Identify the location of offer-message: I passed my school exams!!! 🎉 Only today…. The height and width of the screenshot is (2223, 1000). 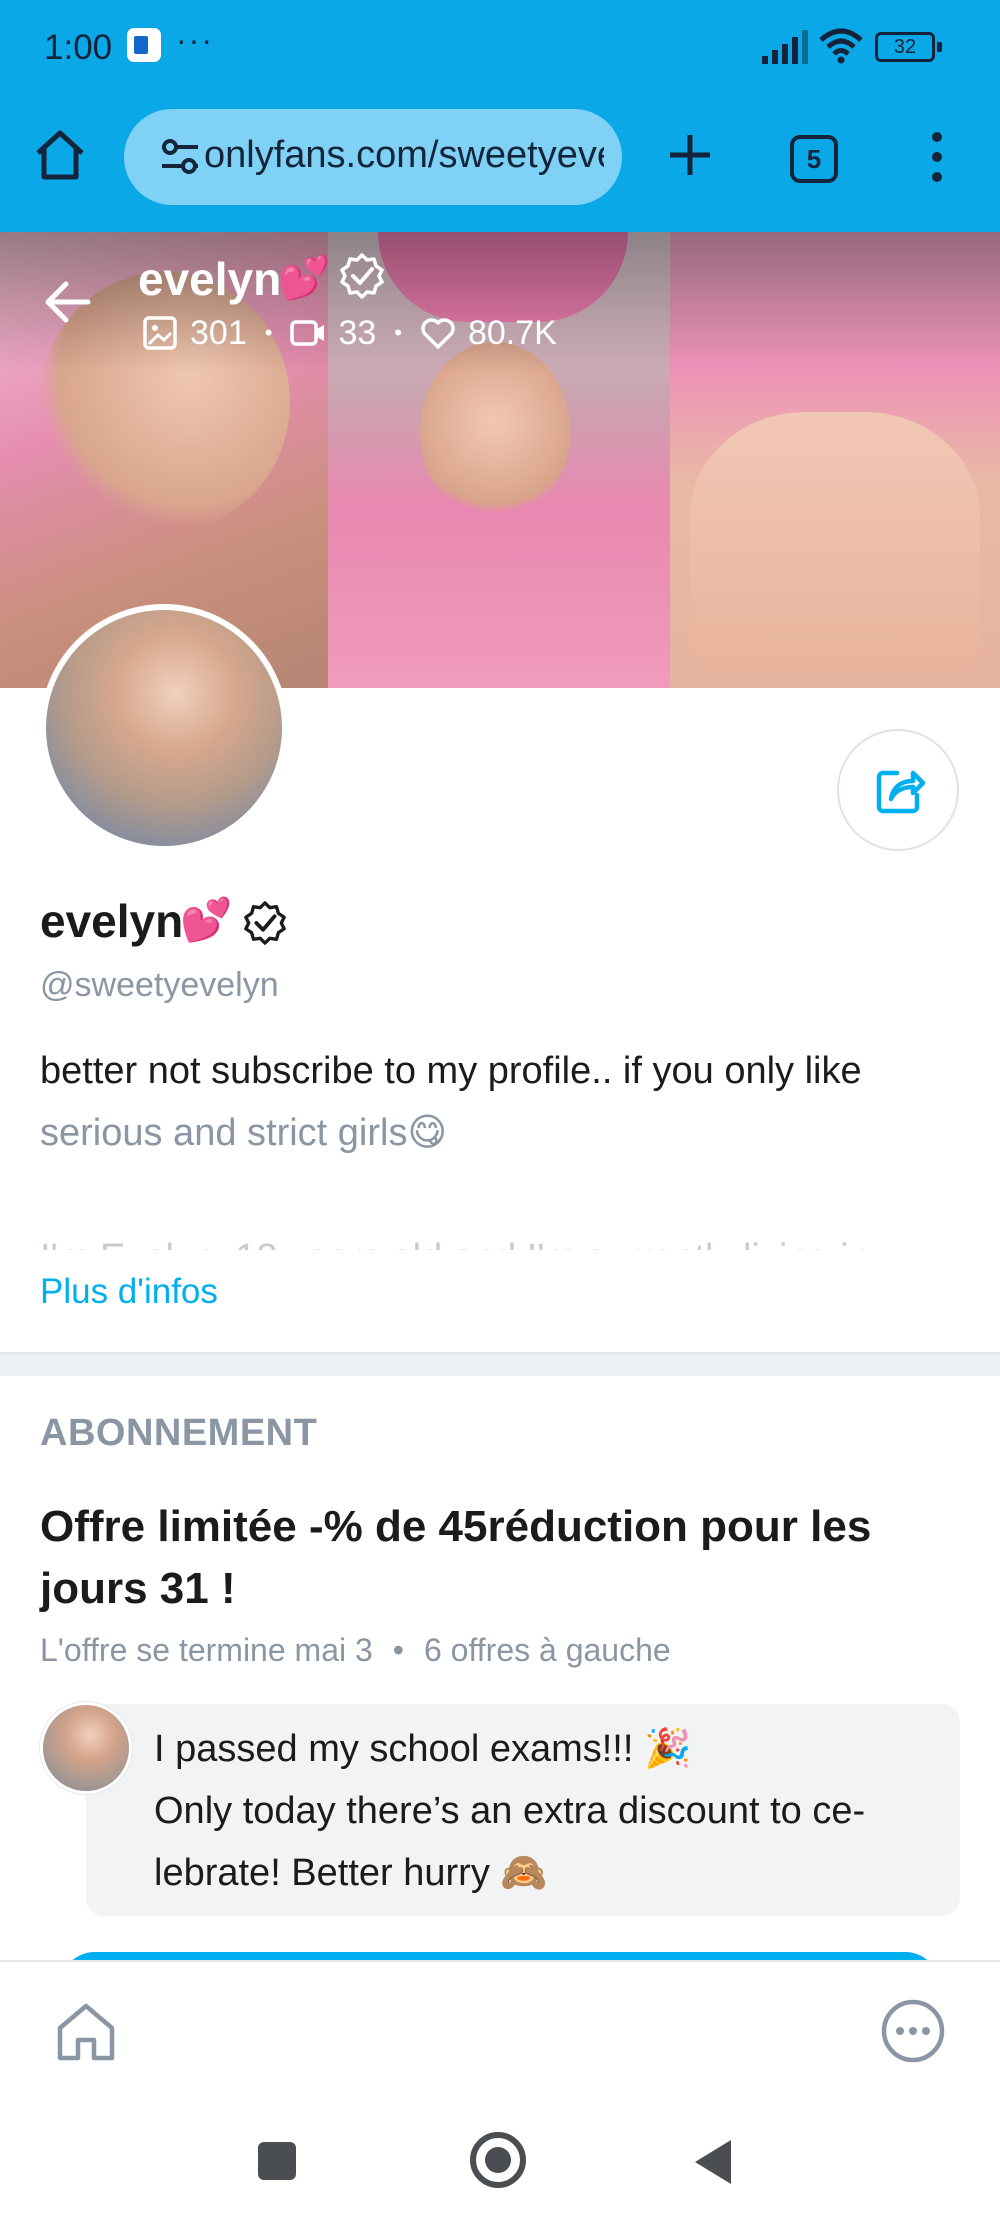
(549, 1811).